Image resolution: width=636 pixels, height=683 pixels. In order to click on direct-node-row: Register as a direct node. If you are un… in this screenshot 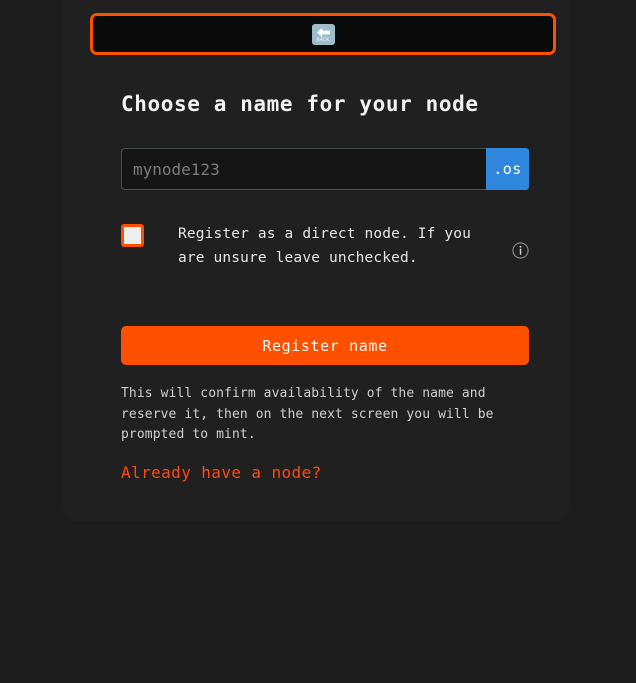, I will do `click(325, 246)`.